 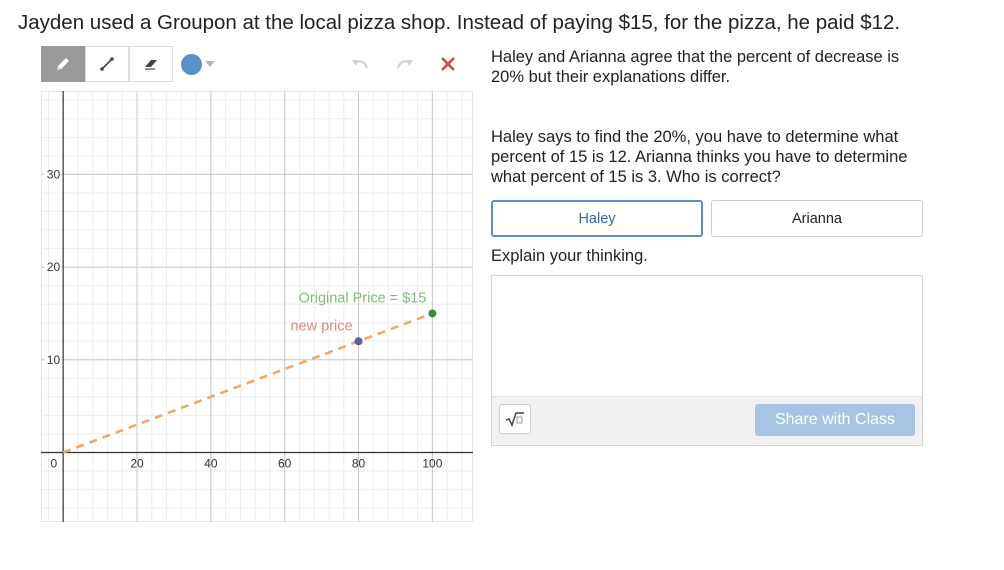 I want to click on annotation-original-price: Original Price = $15, so click(x=363, y=298).